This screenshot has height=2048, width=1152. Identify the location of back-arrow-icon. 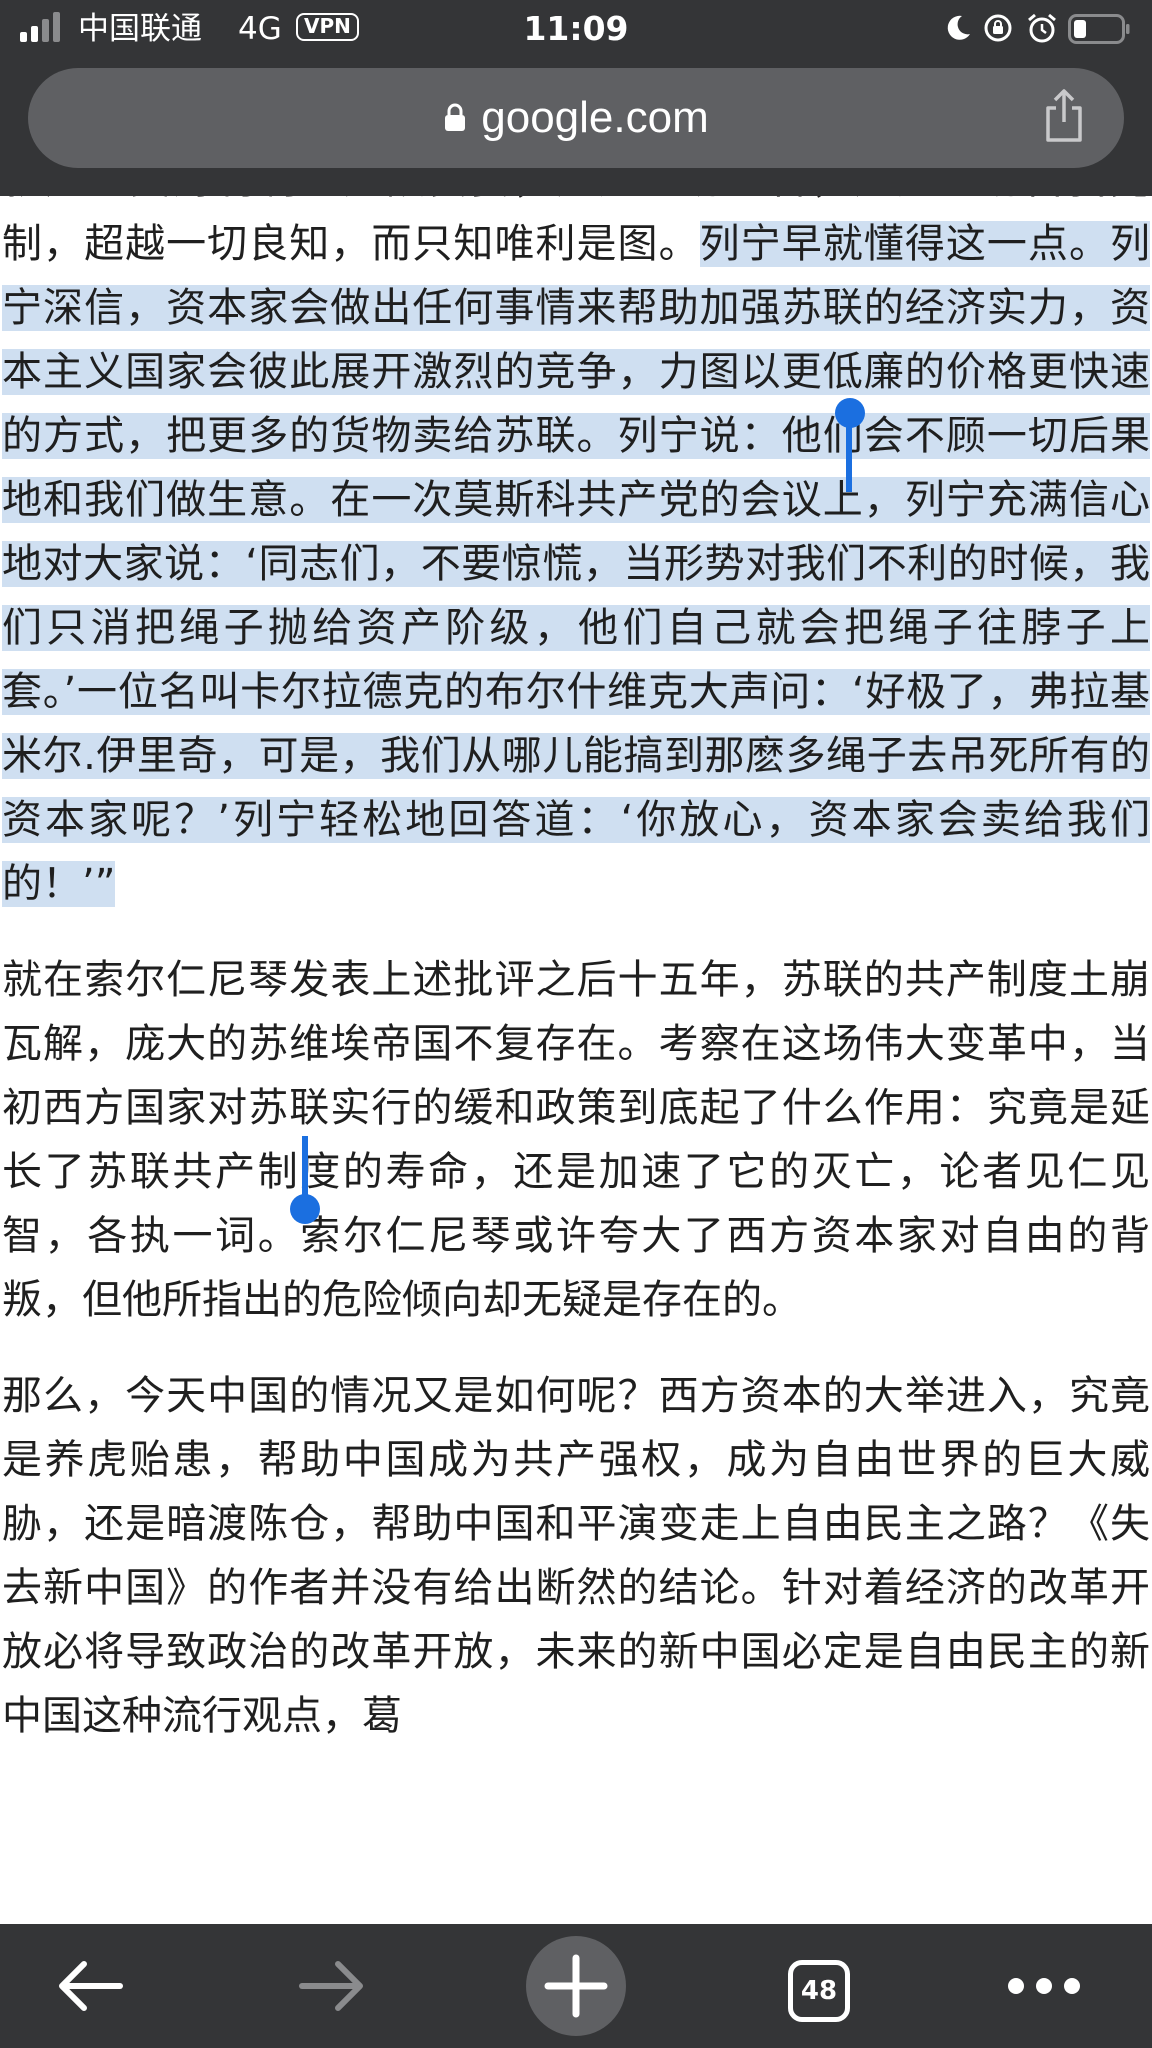
(91, 1986).